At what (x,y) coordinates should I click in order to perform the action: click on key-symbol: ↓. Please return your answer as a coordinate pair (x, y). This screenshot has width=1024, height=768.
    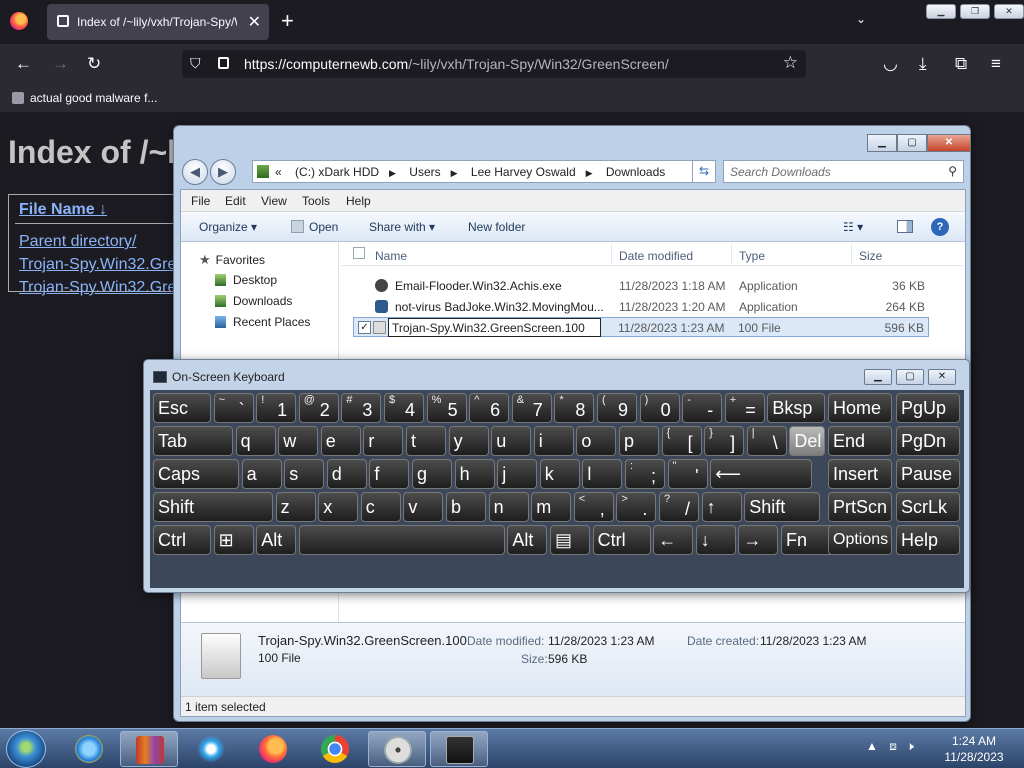
    Looking at the image, I should click on (715, 540).